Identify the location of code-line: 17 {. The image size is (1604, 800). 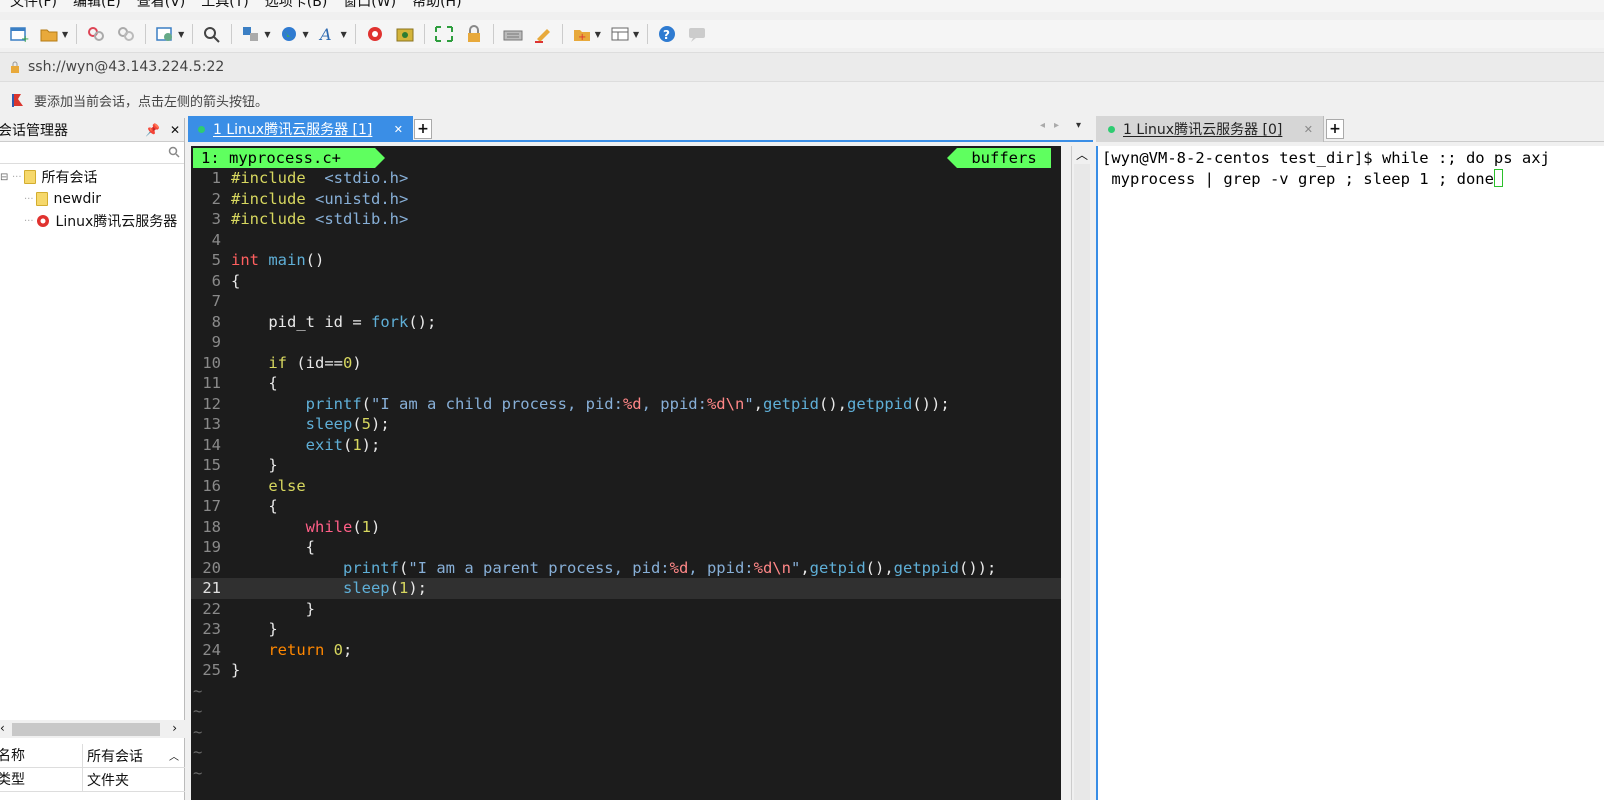
(626, 506).